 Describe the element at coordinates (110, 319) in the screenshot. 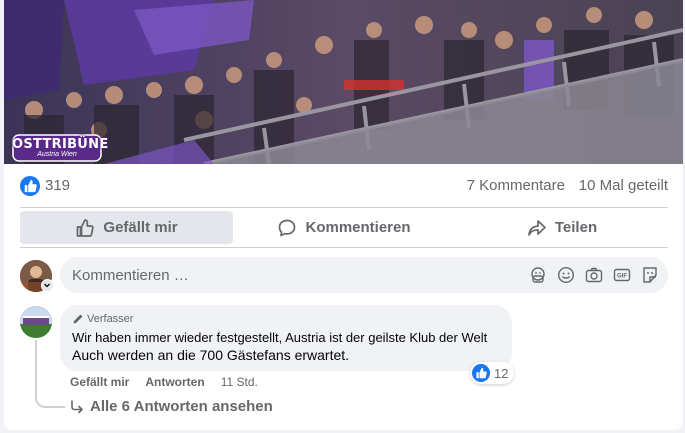

I see `author-badge-label: Verfasser` at that location.